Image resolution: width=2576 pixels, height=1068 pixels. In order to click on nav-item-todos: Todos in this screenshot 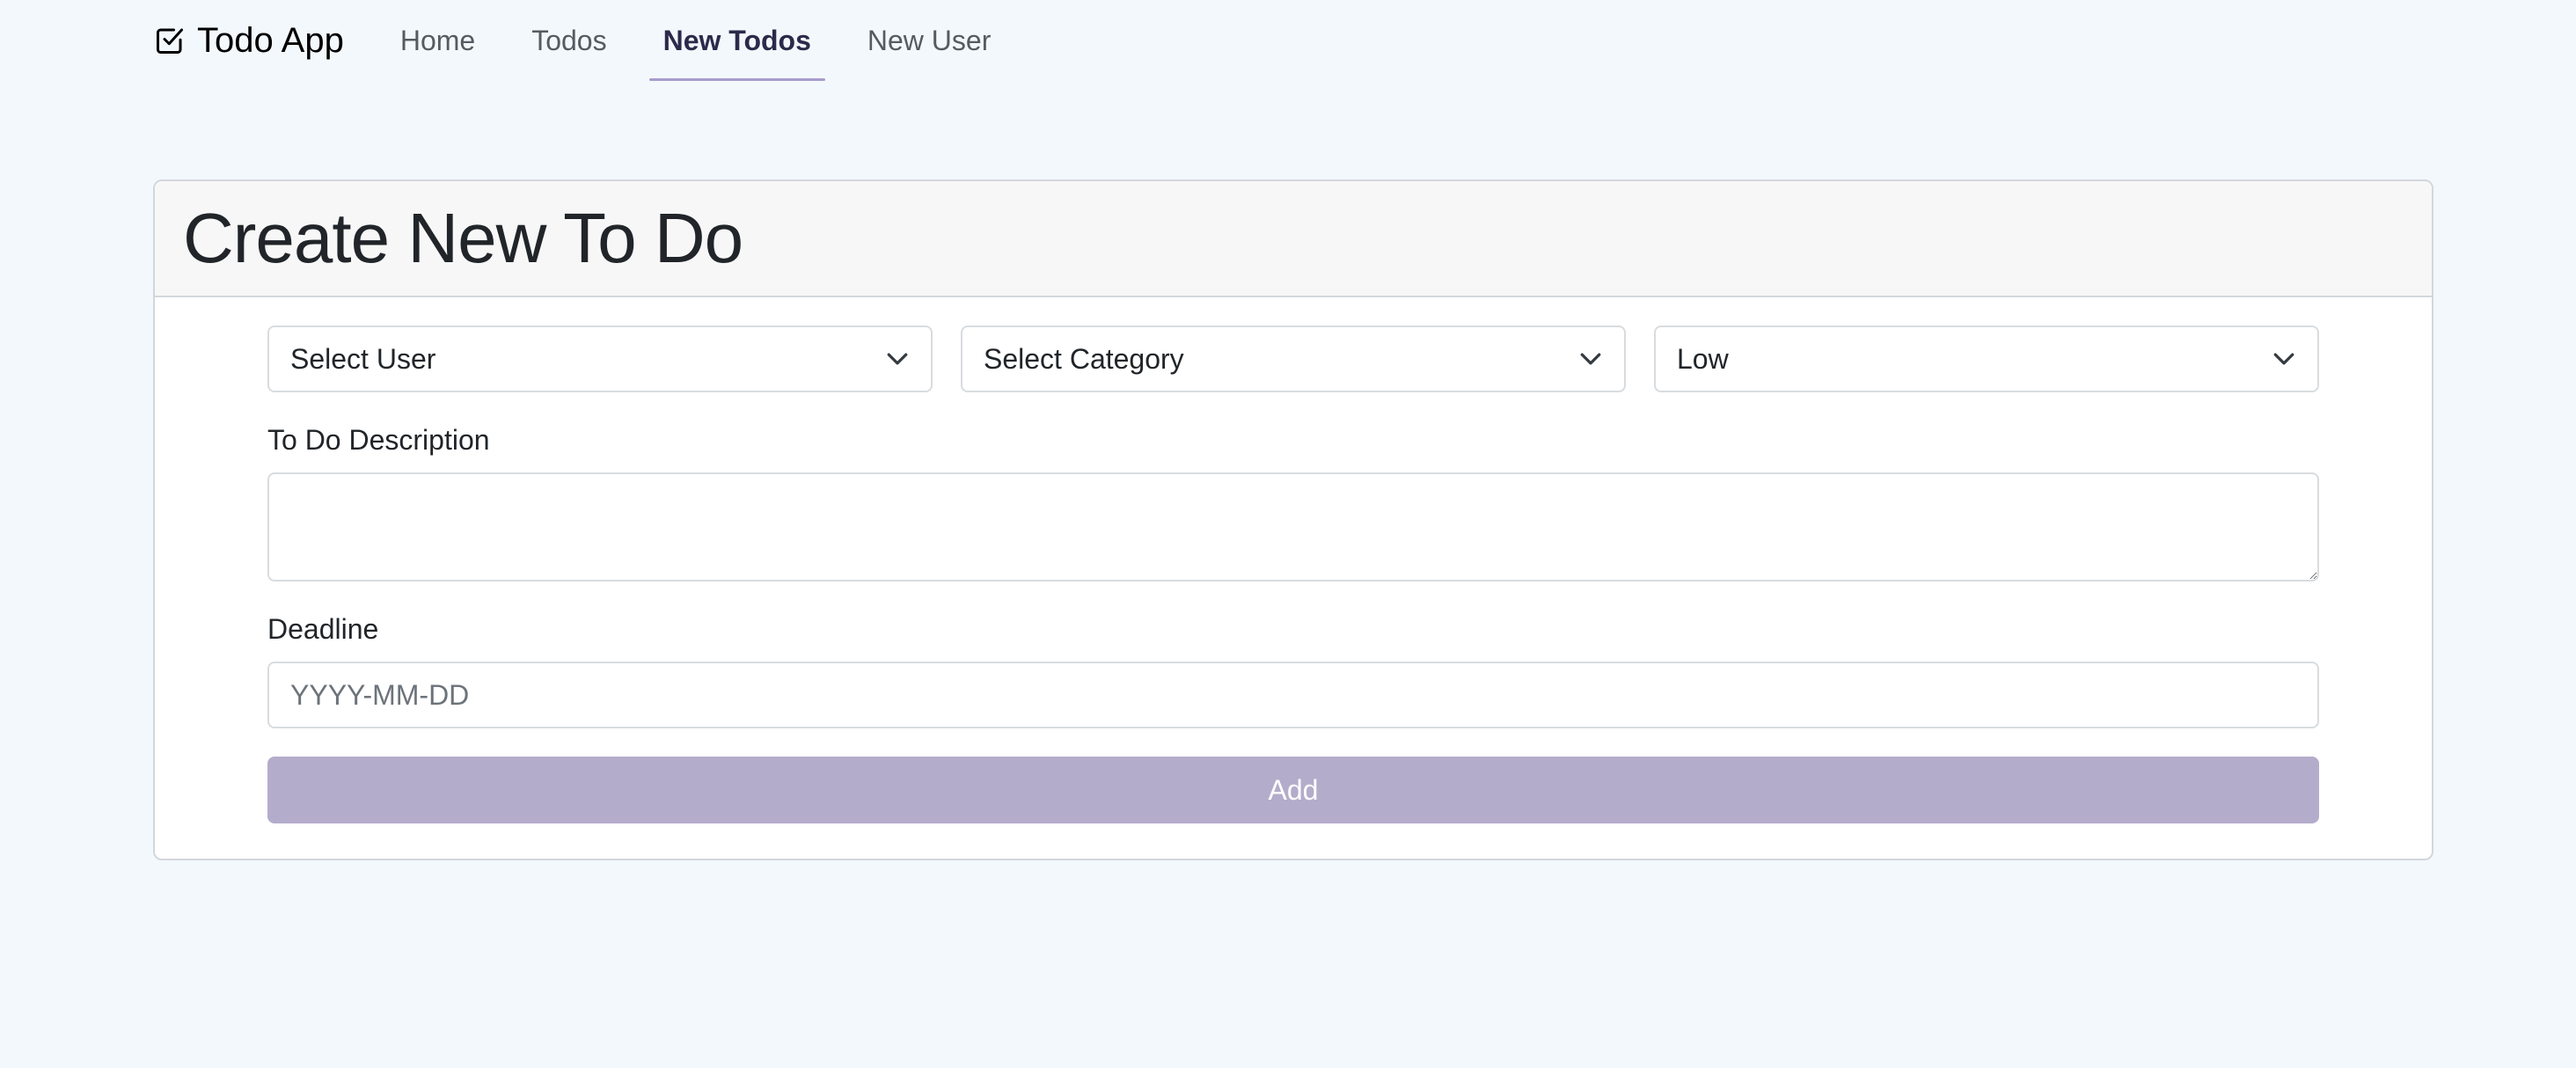, I will do `click(568, 40)`.